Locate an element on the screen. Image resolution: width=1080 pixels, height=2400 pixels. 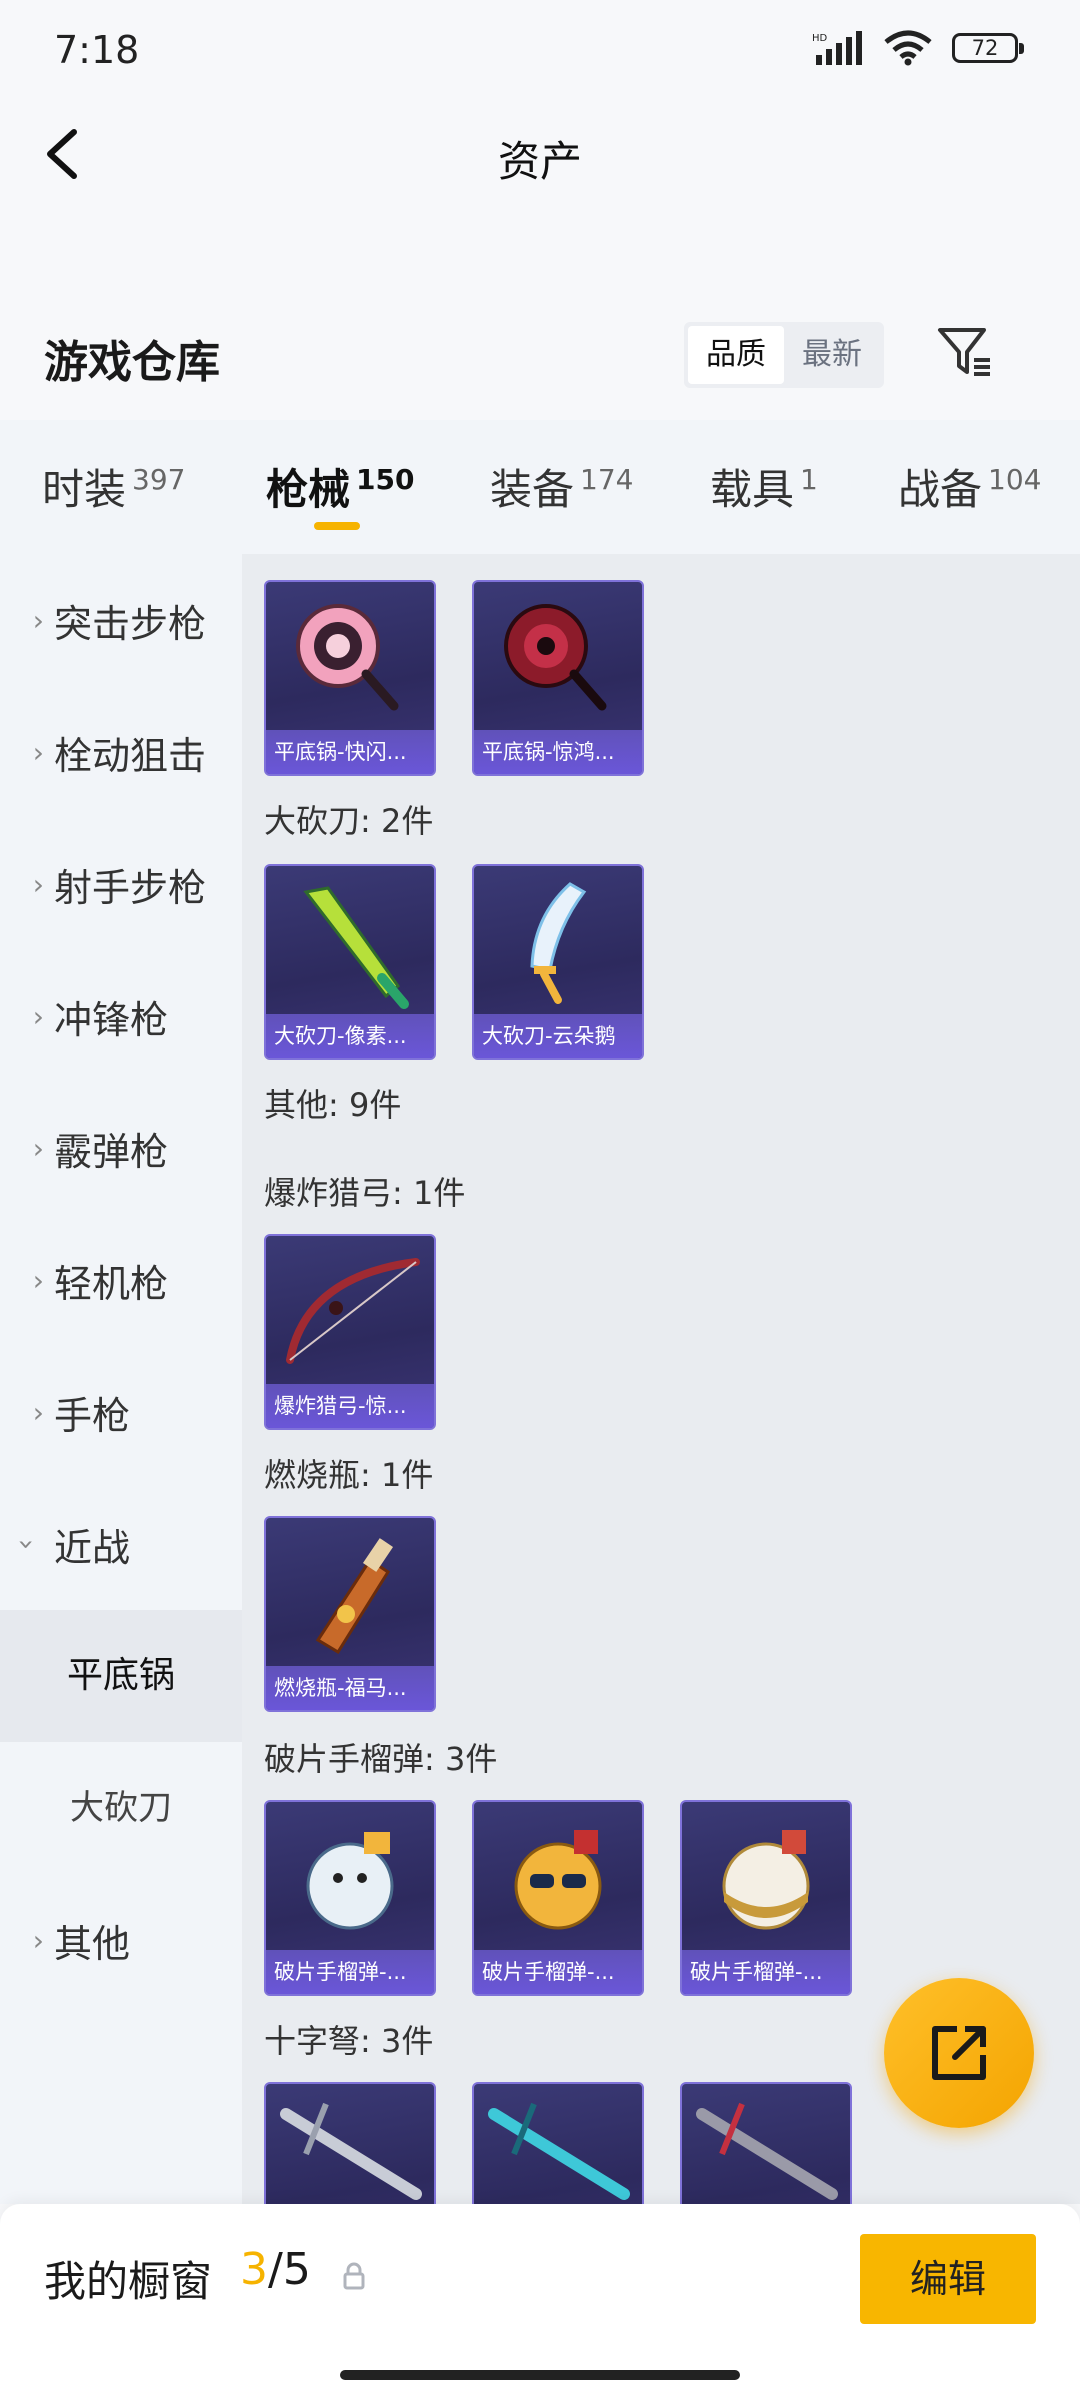
tab-vehicles: 载具 1 is located at coordinates (764, 486).